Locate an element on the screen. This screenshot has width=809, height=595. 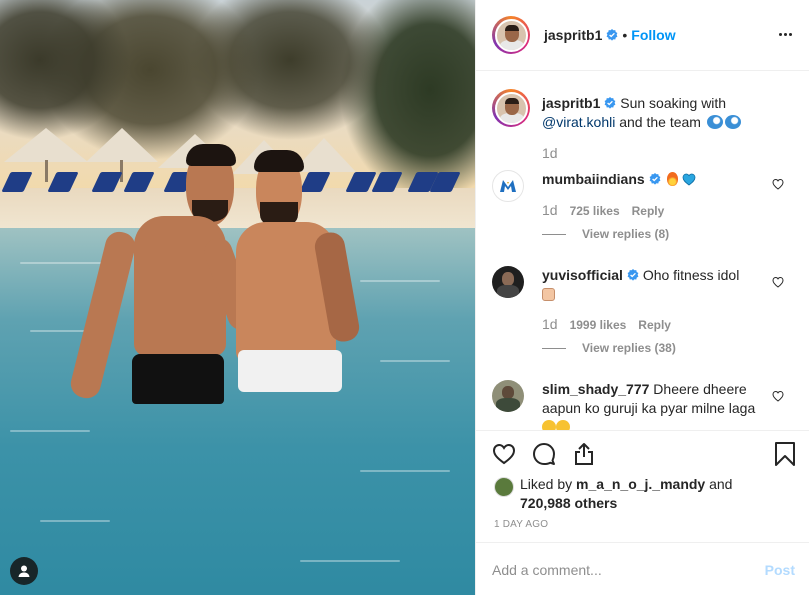
liker-avatar is located at coordinates (504, 487).